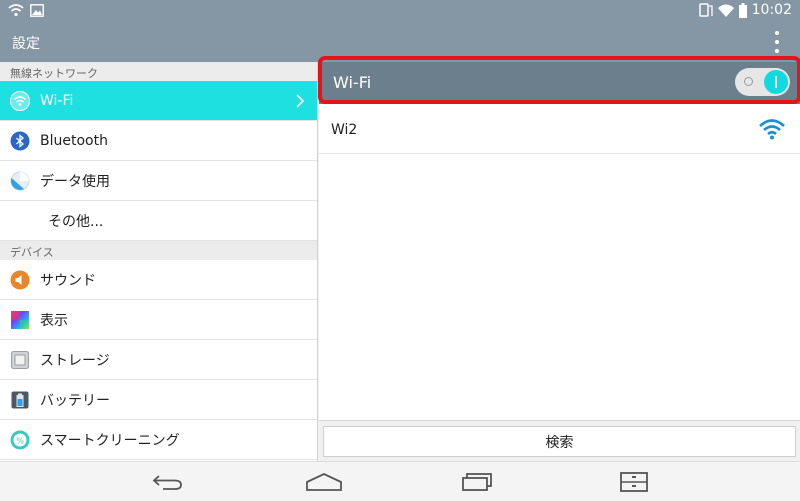 The width and height of the screenshot is (800, 501). What do you see at coordinates (20, 181) in the screenshot?
I see `data-usage-icon` at bounding box center [20, 181].